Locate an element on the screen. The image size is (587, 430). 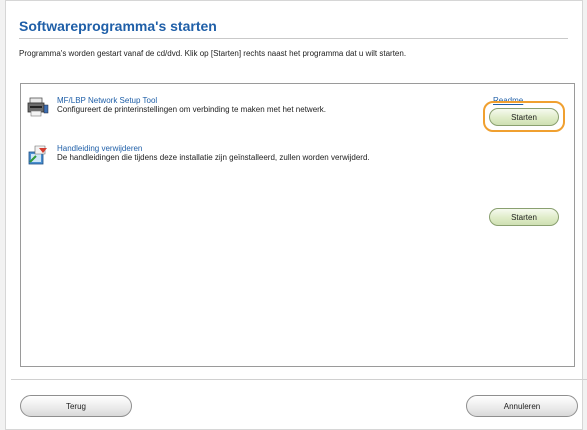
uninstall-icon is located at coordinates (38, 155).